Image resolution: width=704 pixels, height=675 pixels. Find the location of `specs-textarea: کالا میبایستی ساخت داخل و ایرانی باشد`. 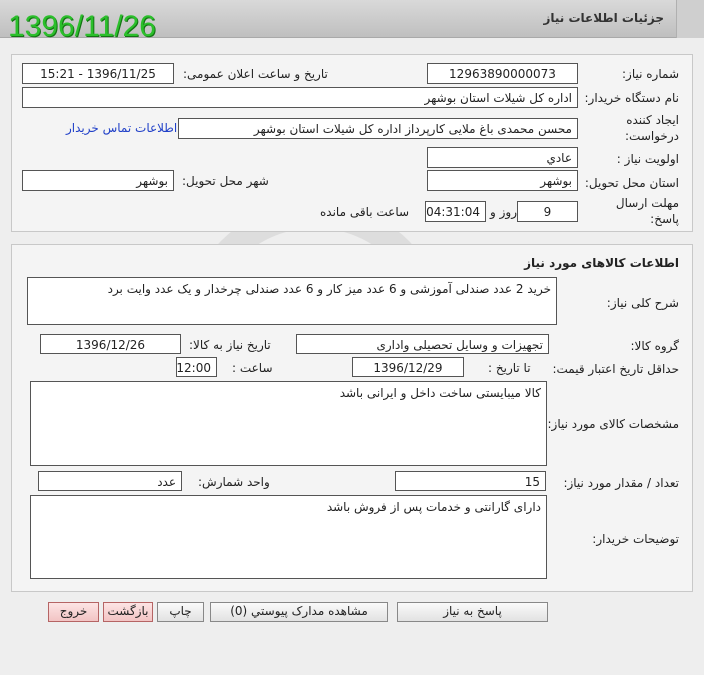

specs-textarea: کالا میبایستی ساخت داخل و ایرانی باشد is located at coordinates (288, 423).